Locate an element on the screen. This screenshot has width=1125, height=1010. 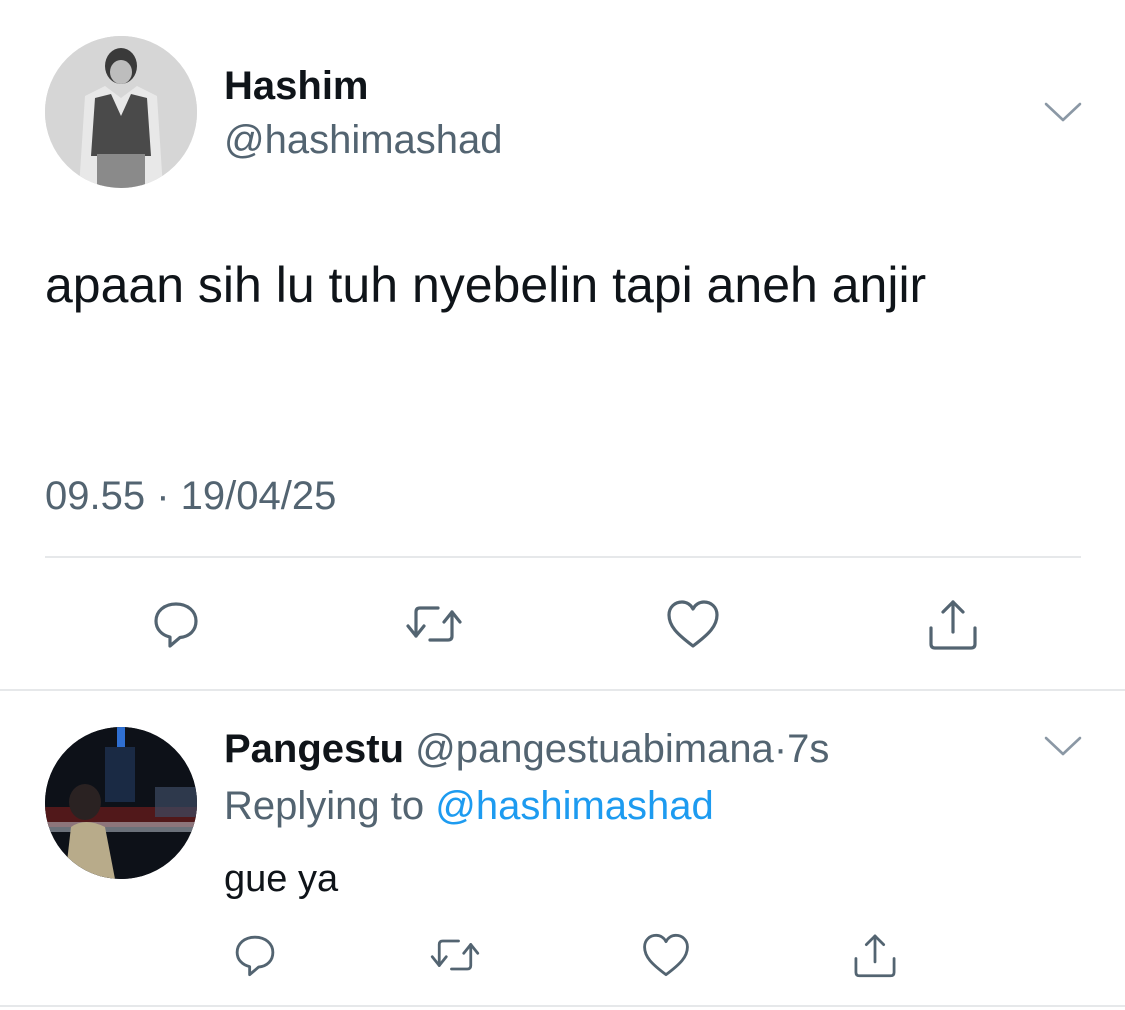
main-tweet-avatar is located at coordinates (121, 112).